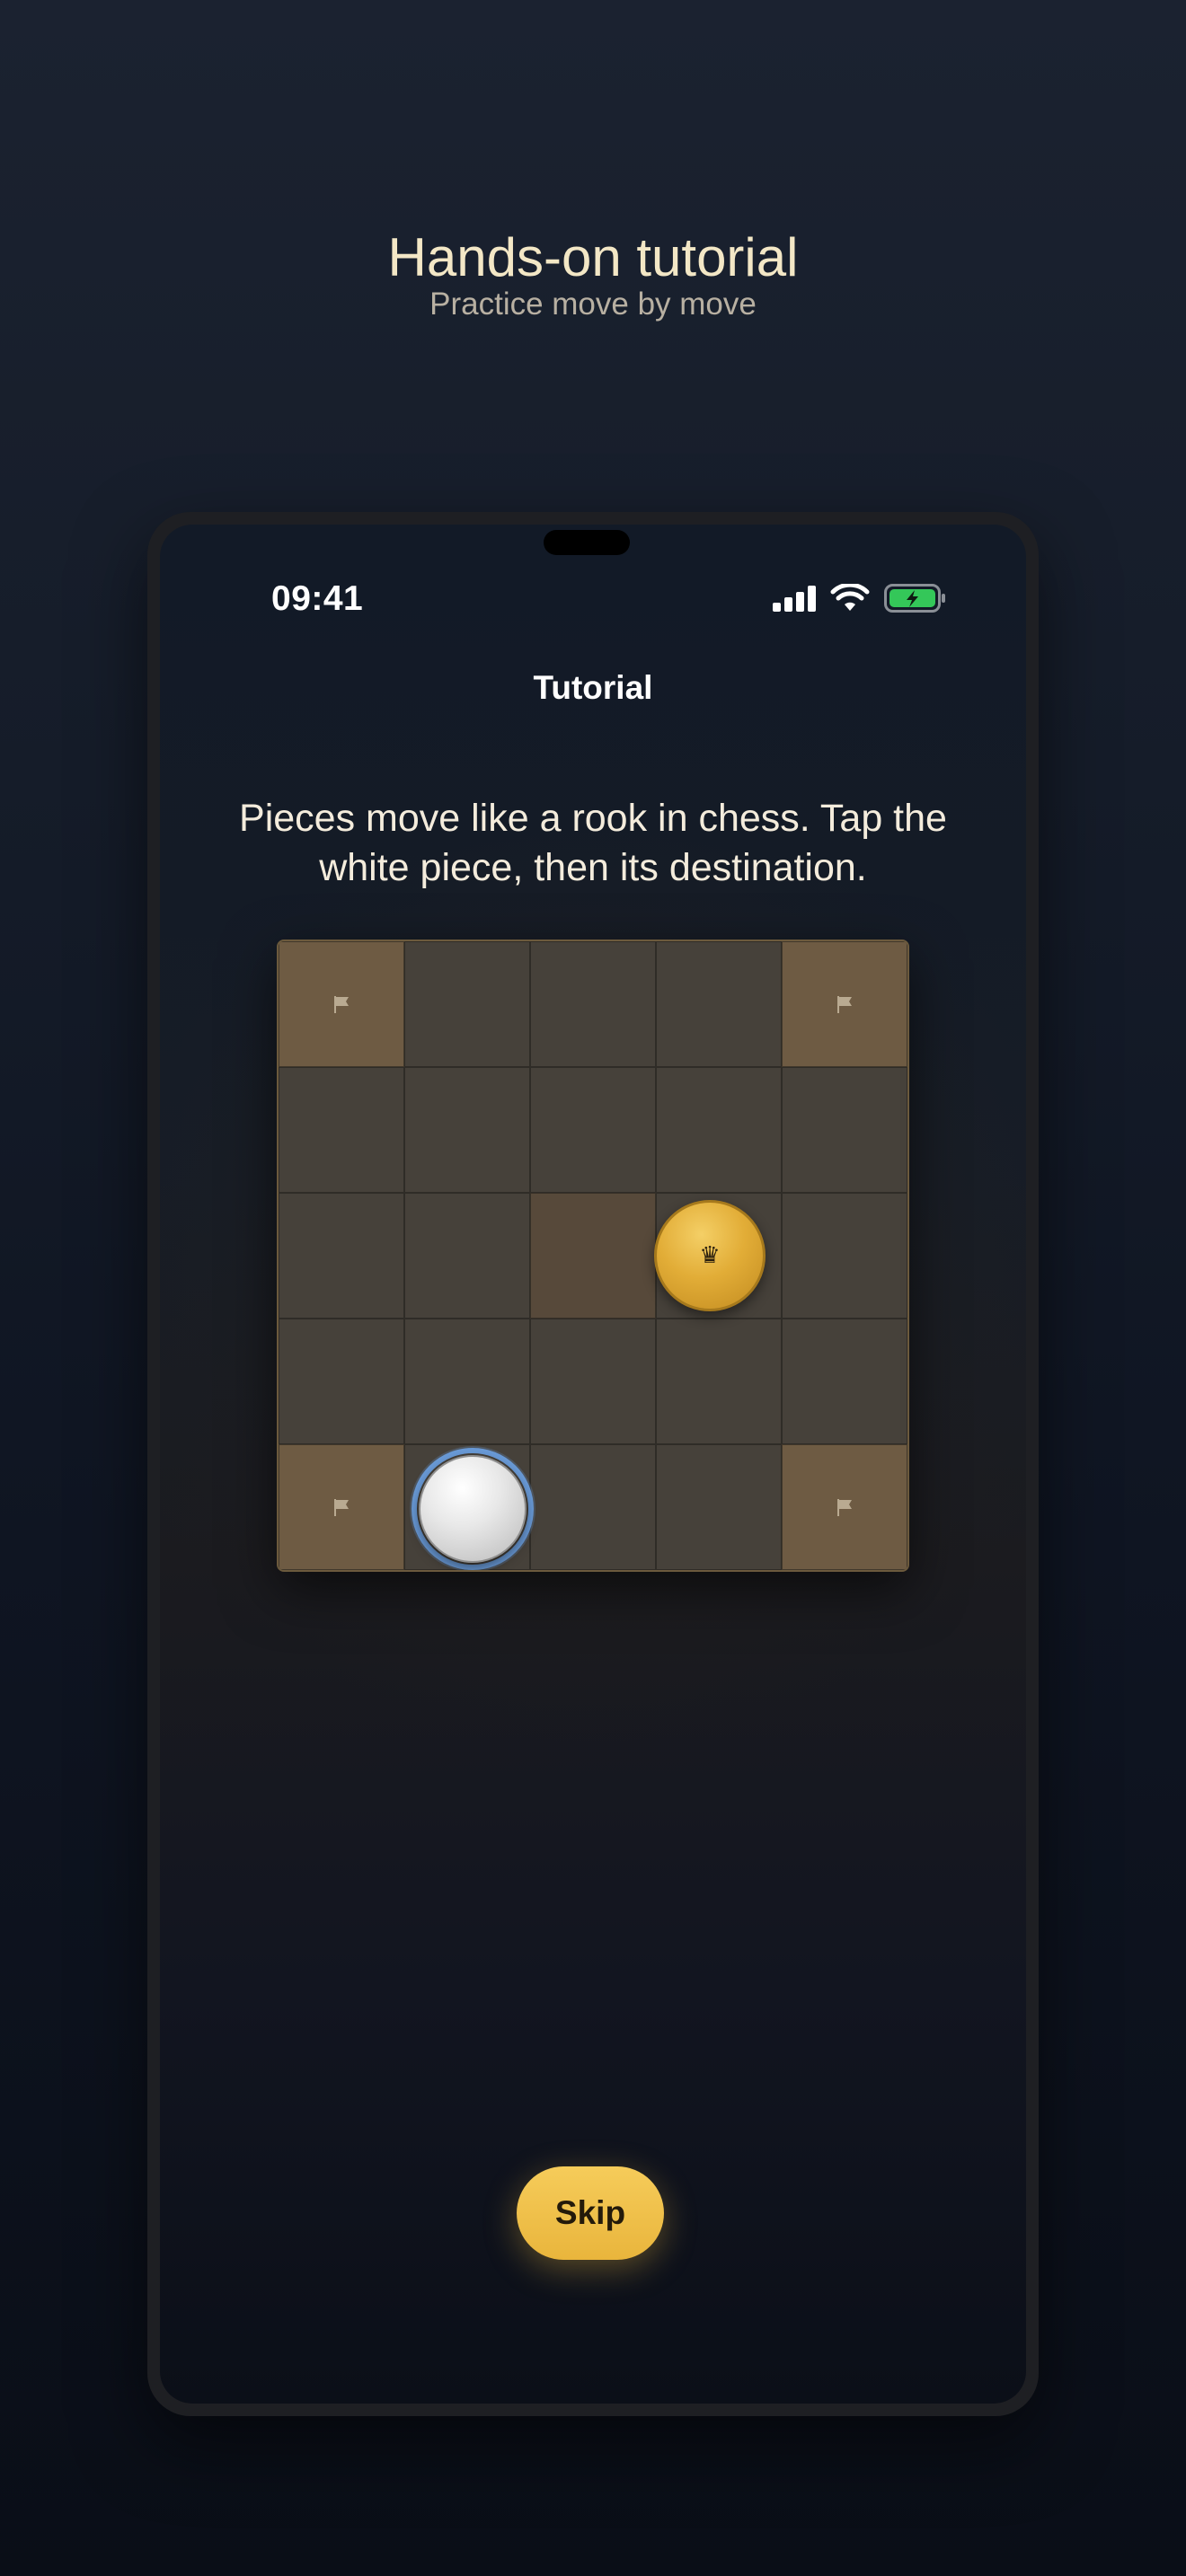 This screenshot has height=2576, width=1186. I want to click on white-piece, so click(473, 1509).